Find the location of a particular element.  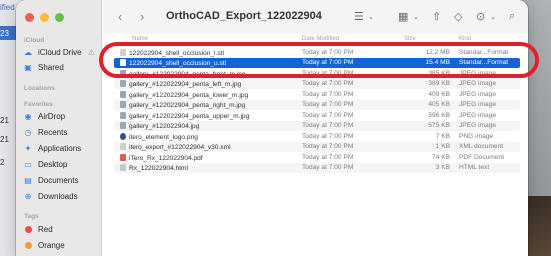

tag-icon: ◇ is located at coordinates (458, 16).